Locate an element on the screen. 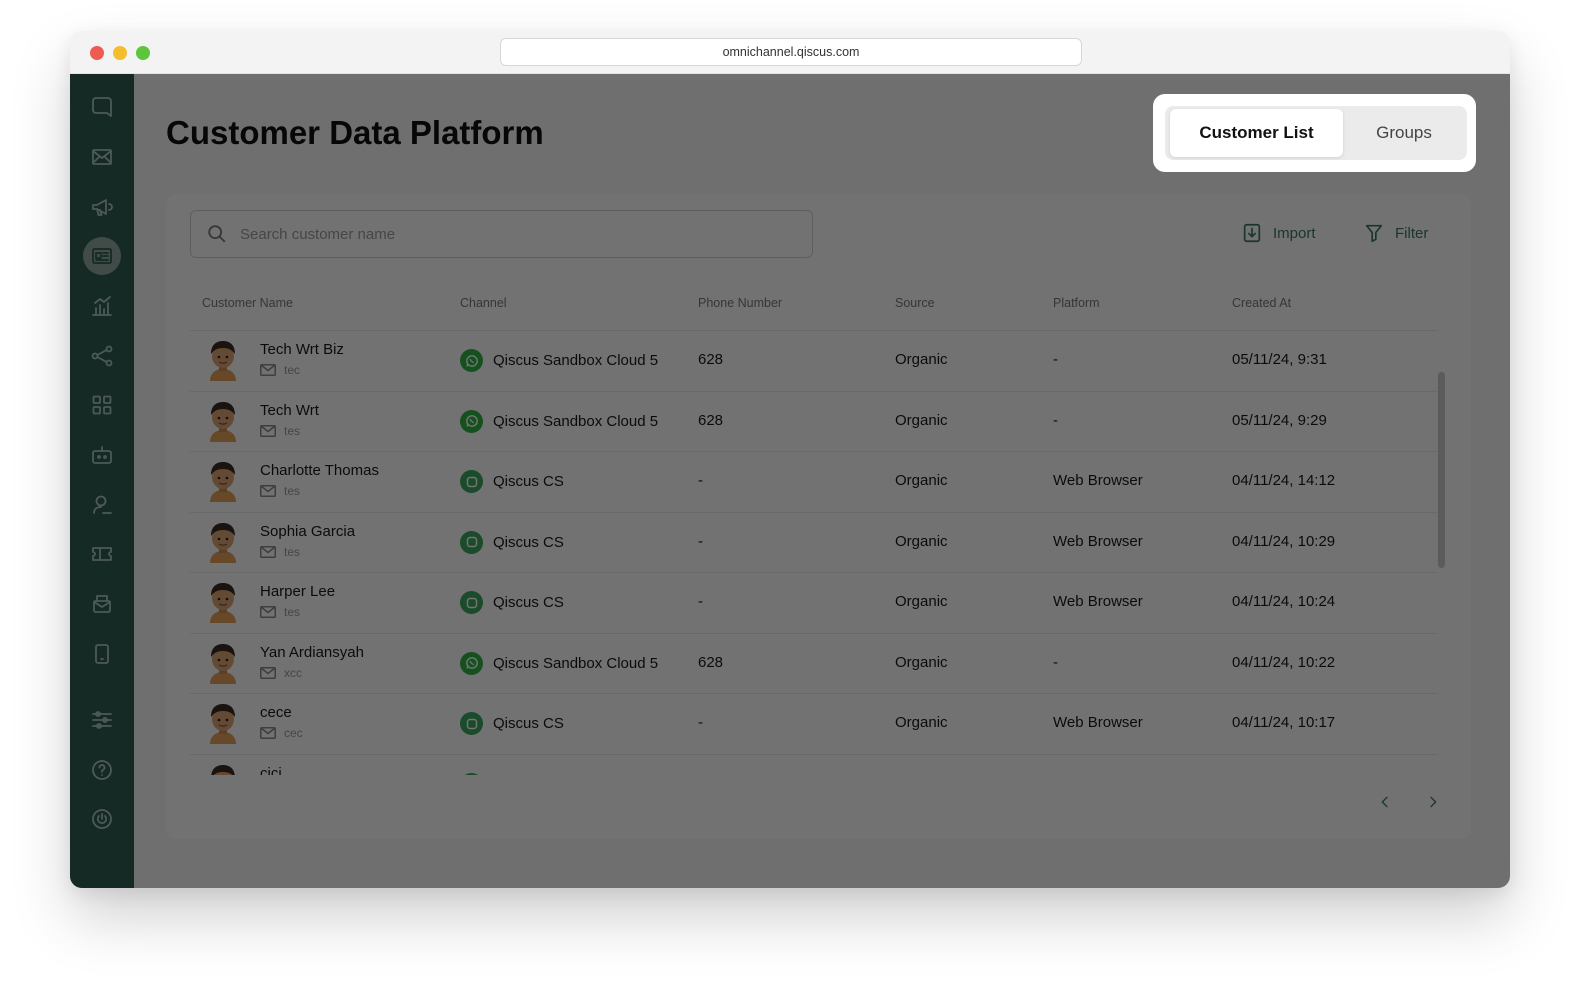  filter-button: Filter is located at coordinates (1395, 233).